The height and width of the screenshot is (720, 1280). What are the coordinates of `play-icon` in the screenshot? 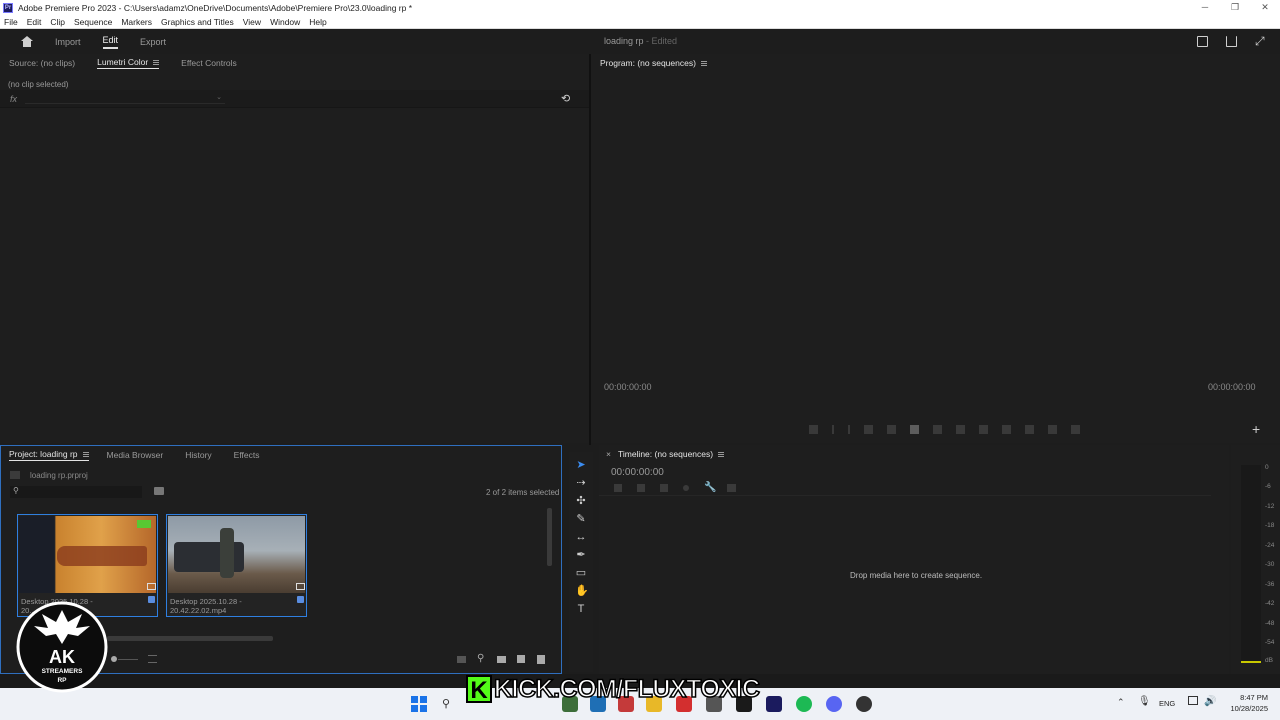 It's located at (914, 429).